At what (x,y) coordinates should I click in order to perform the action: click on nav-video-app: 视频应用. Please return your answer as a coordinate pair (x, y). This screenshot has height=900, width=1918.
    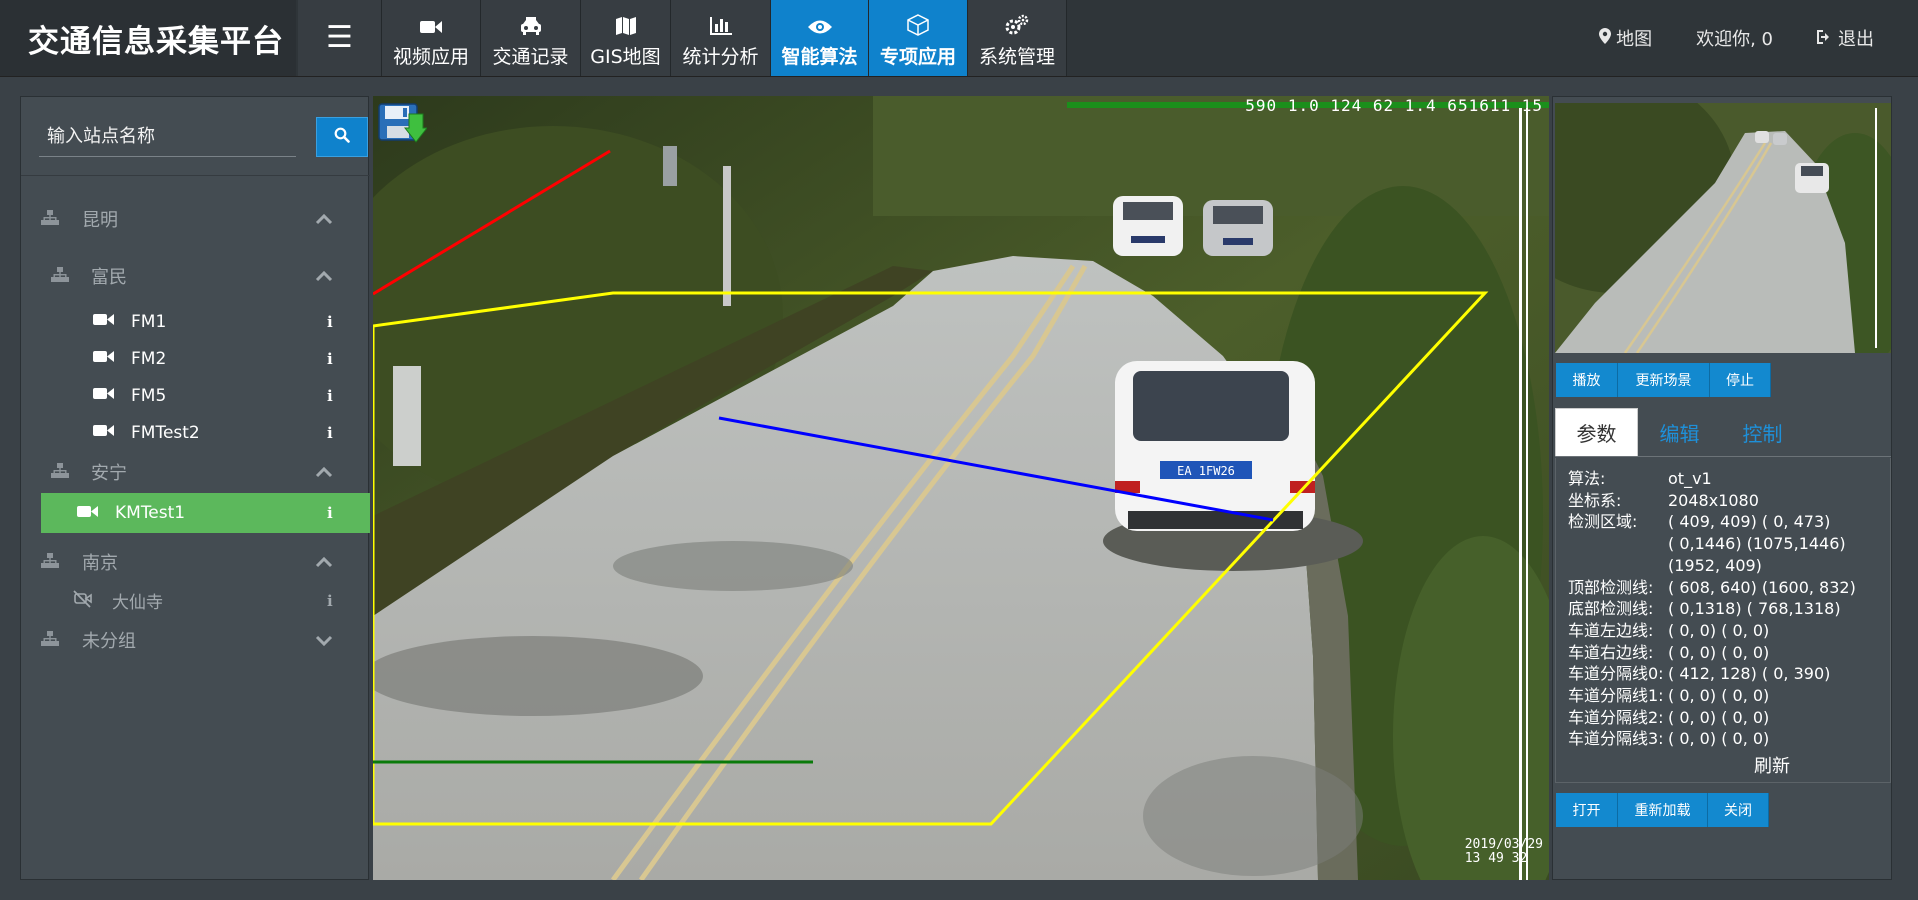
    Looking at the image, I should click on (431, 38).